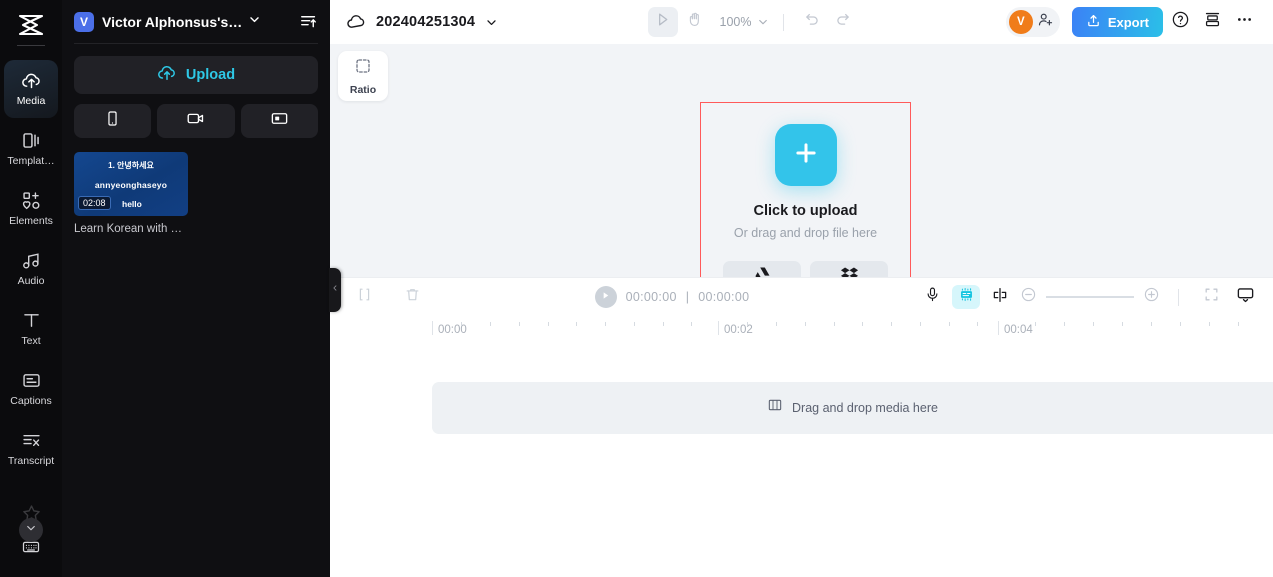 The image size is (1273, 577). I want to click on record-video-button, so click(196, 121).